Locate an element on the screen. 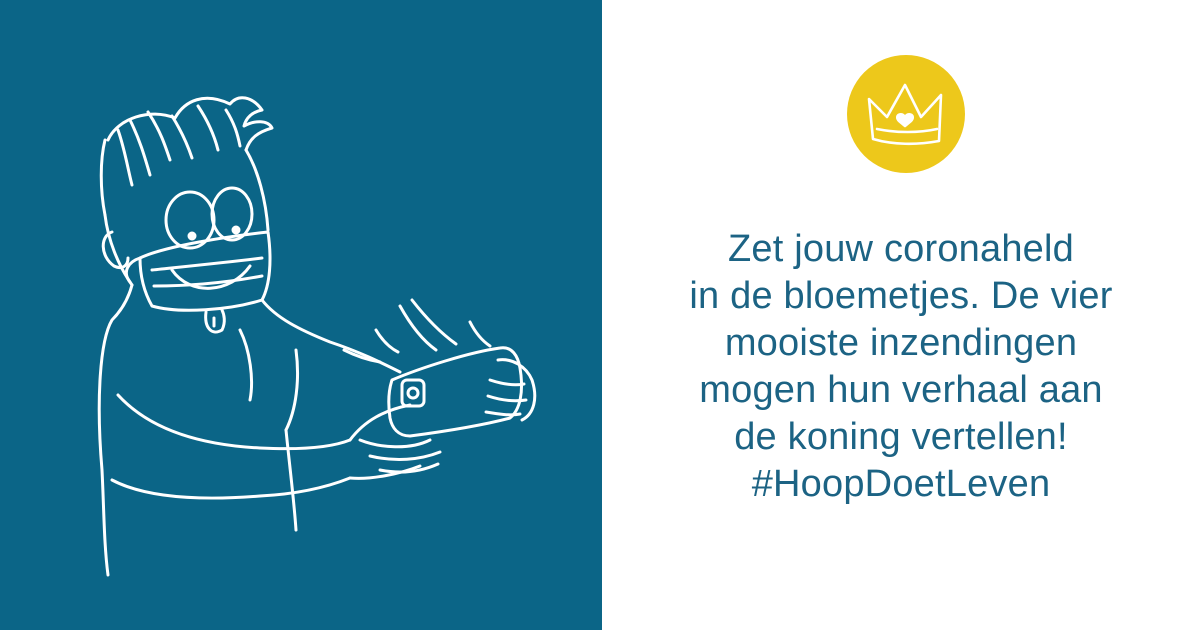 The height and width of the screenshot is (630, 1200). crown-badge is located at coordinates (906, 114).